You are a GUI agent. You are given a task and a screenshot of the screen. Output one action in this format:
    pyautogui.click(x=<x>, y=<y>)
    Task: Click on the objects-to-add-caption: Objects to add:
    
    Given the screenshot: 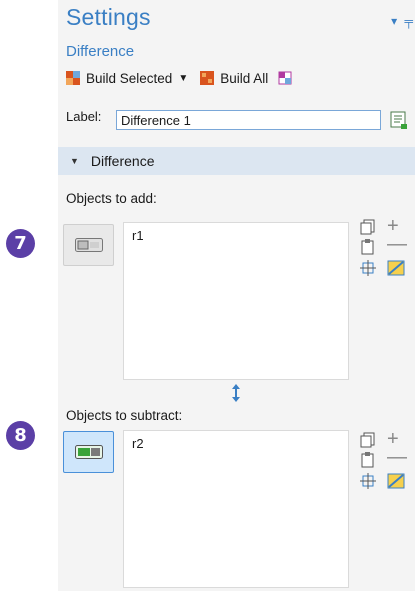 What is the action you would take?
    pyautogui.click(x=111, y=198)
    